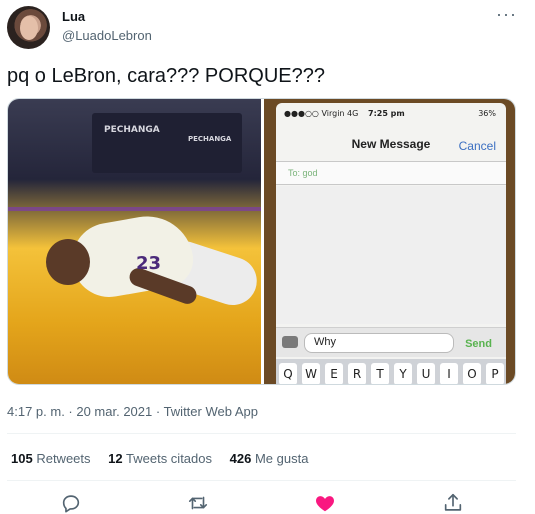 Image resolution: width=535 pixels, height=514 pixels. I want to click on avatar, so click(28, 27).